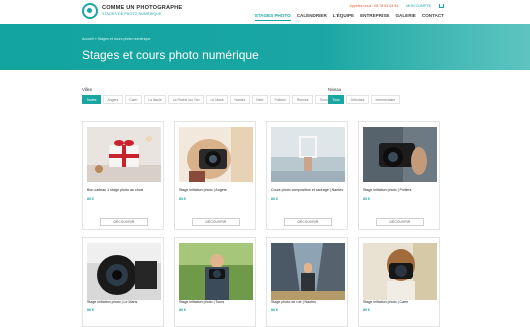 The width and height of the screenshot is (530, 327). What do you see at coordinates (113, 99) in the screenshot?
I see `city-chip: Angers` at bounding box center [113, 99].